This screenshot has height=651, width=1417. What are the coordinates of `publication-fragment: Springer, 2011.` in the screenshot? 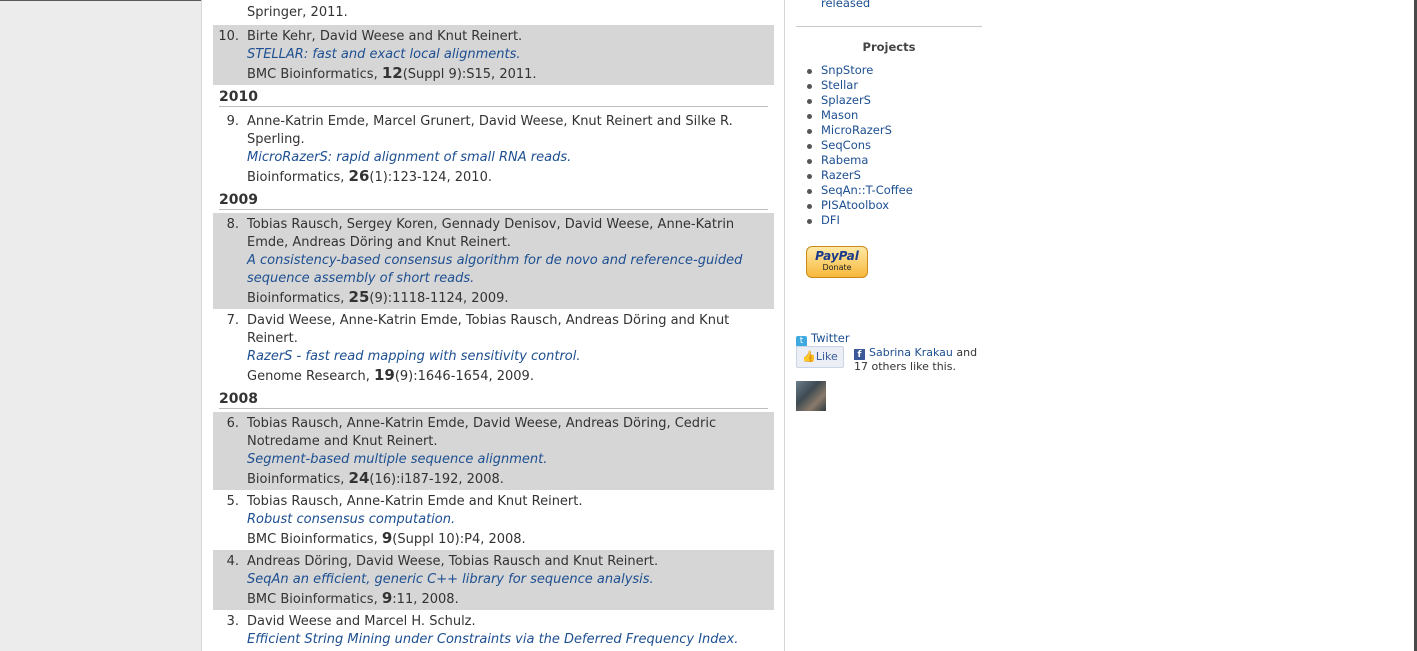 It's located at (493, 13).